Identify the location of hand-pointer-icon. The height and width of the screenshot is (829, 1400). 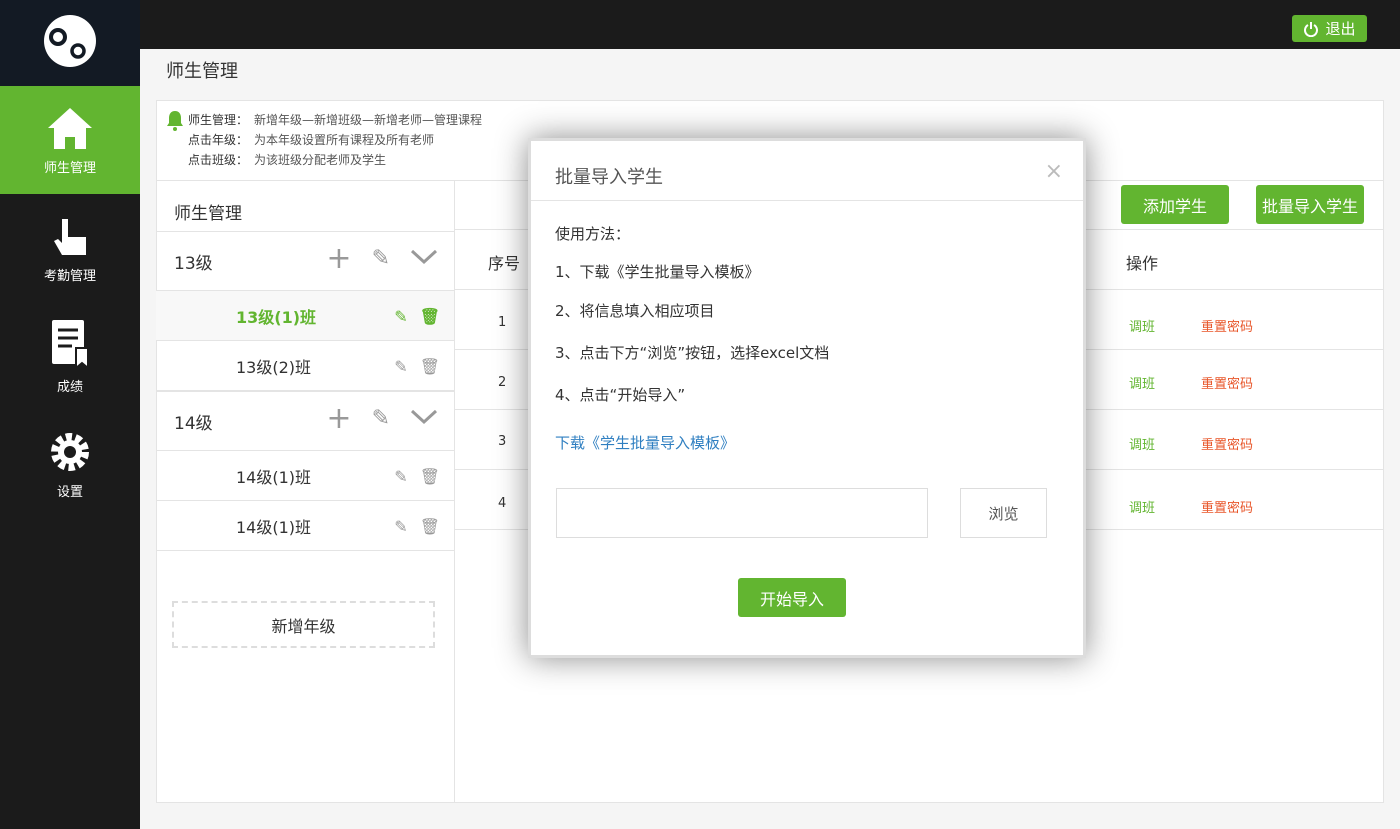
(70, 236).